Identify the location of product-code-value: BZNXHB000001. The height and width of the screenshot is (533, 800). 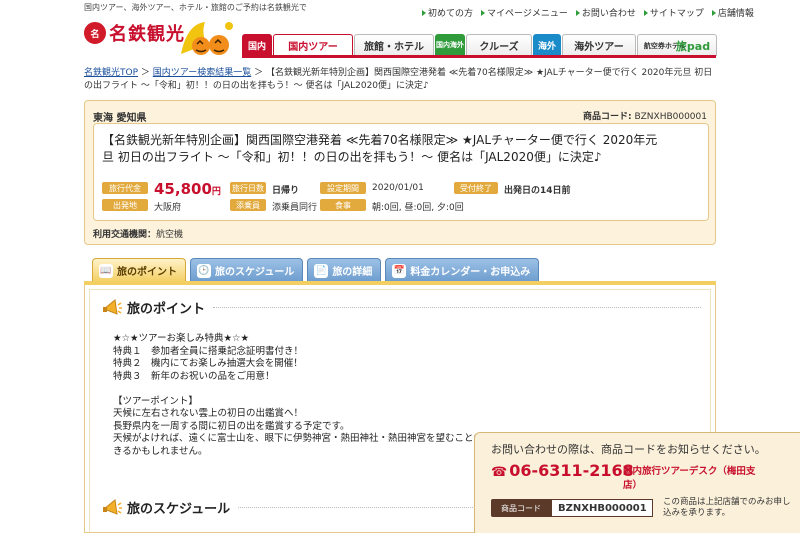
(670, 117).